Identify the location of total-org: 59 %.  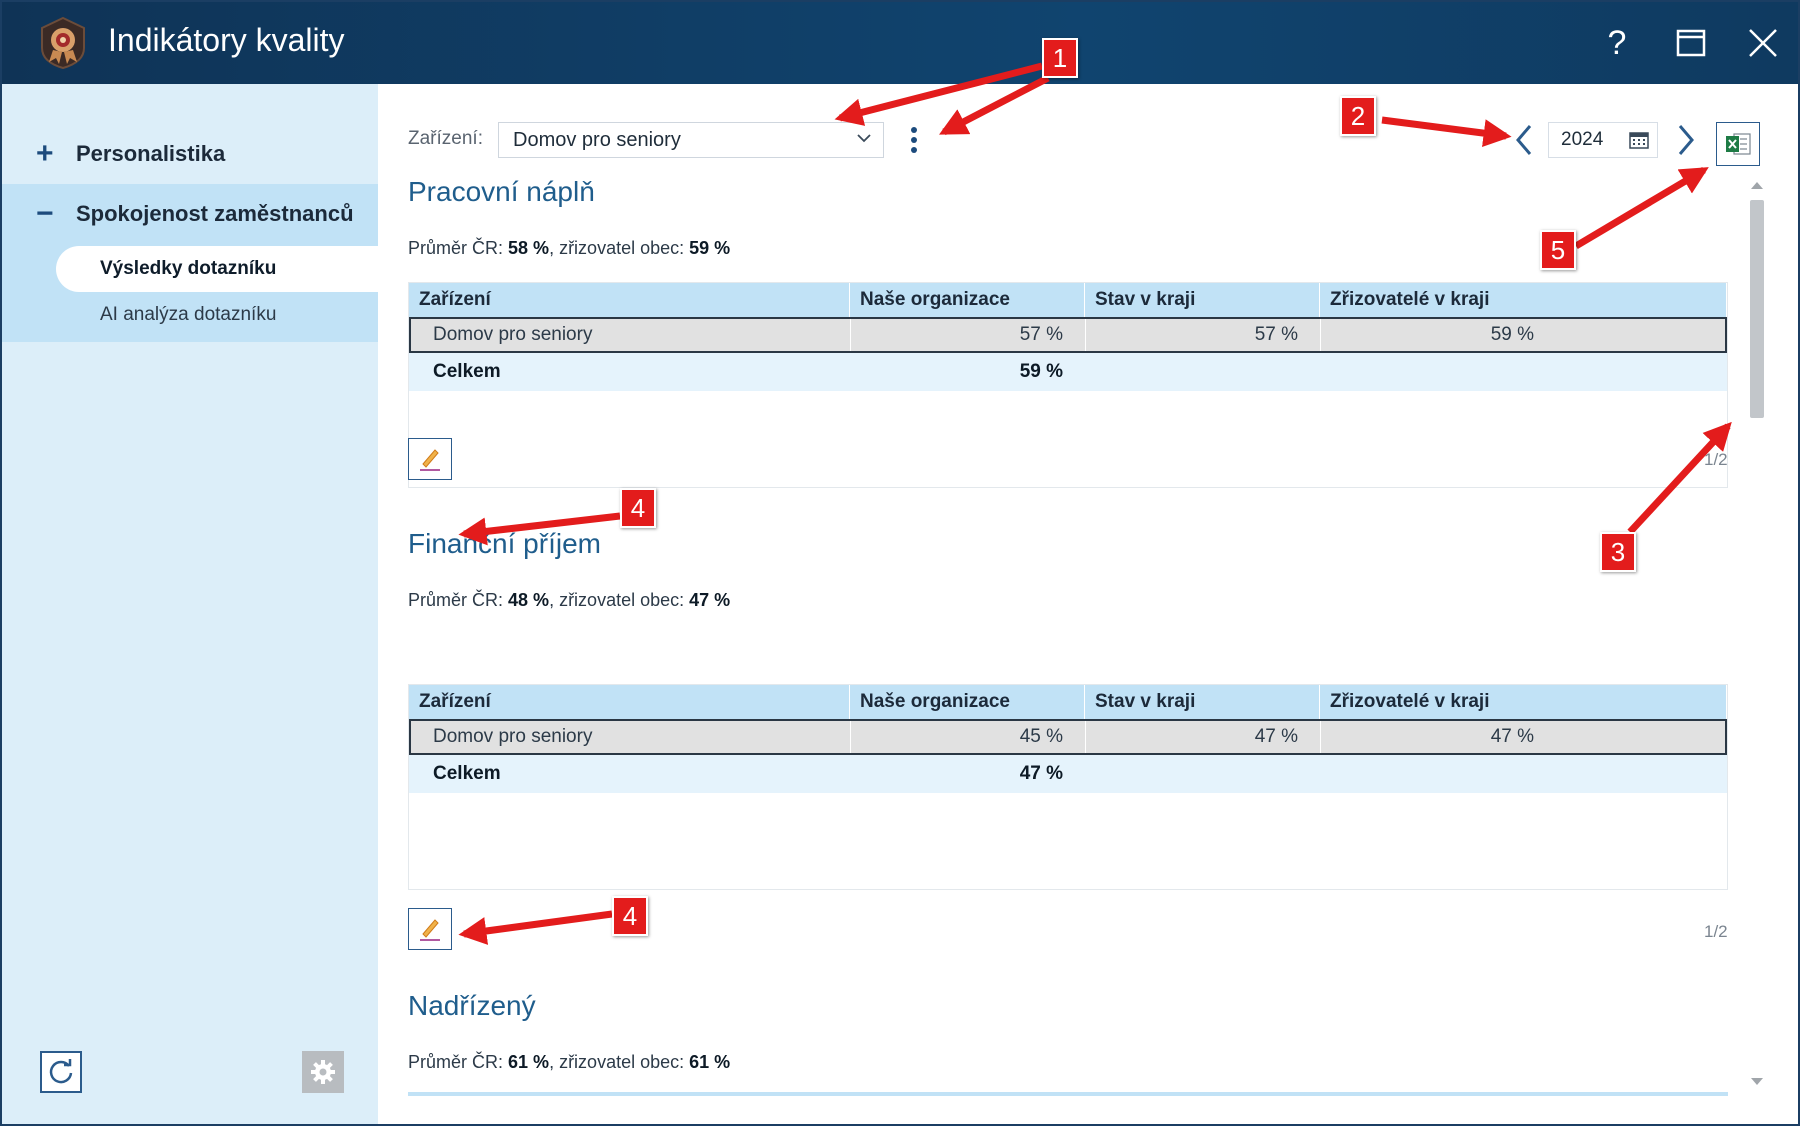
(1041, 371).